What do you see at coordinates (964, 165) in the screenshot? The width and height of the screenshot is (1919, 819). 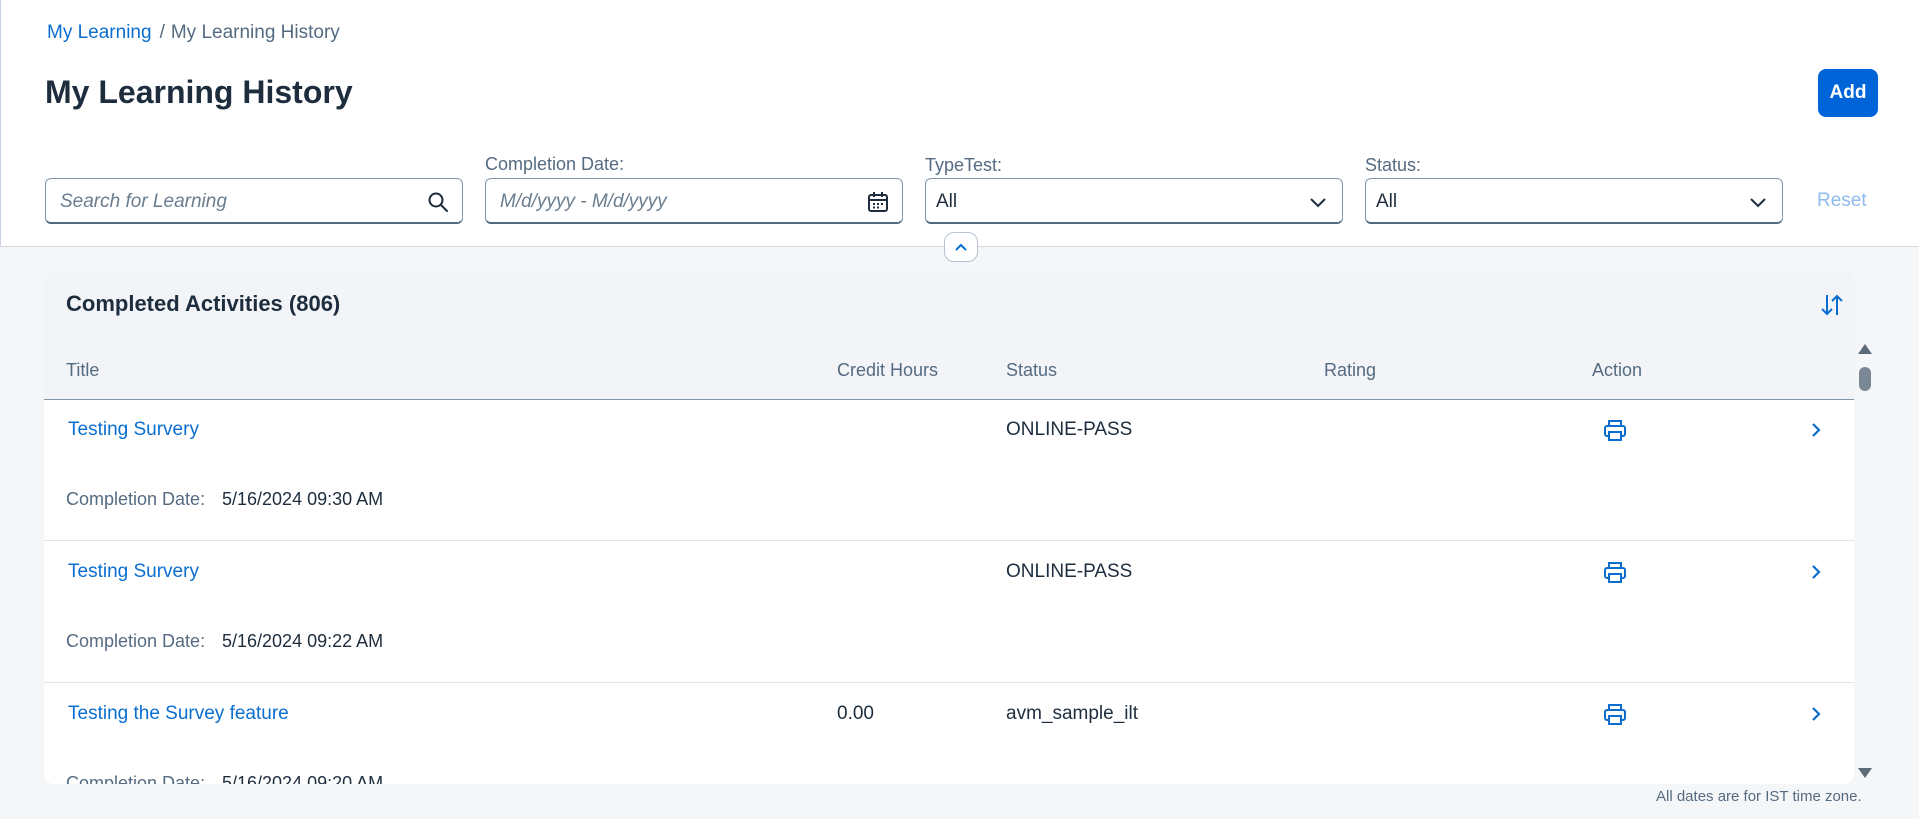 I see `type-label: TypeTest:` at bounding box center [964, 165].